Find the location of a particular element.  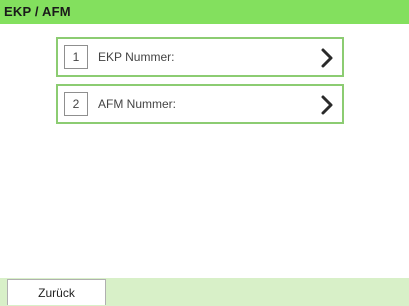

menu-item-number: 2 is located at coordinates (76, 104).